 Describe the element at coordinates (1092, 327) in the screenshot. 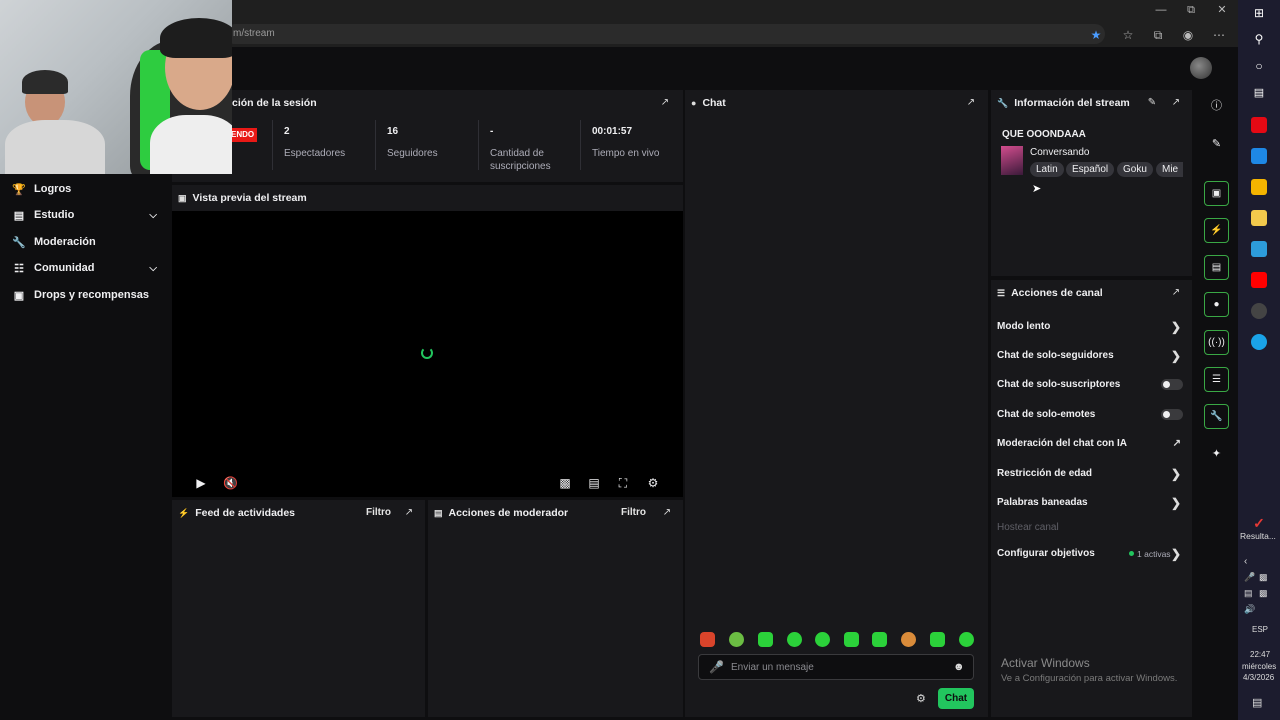

I see `action-slow-mode: Modo lento ❯` at that location.